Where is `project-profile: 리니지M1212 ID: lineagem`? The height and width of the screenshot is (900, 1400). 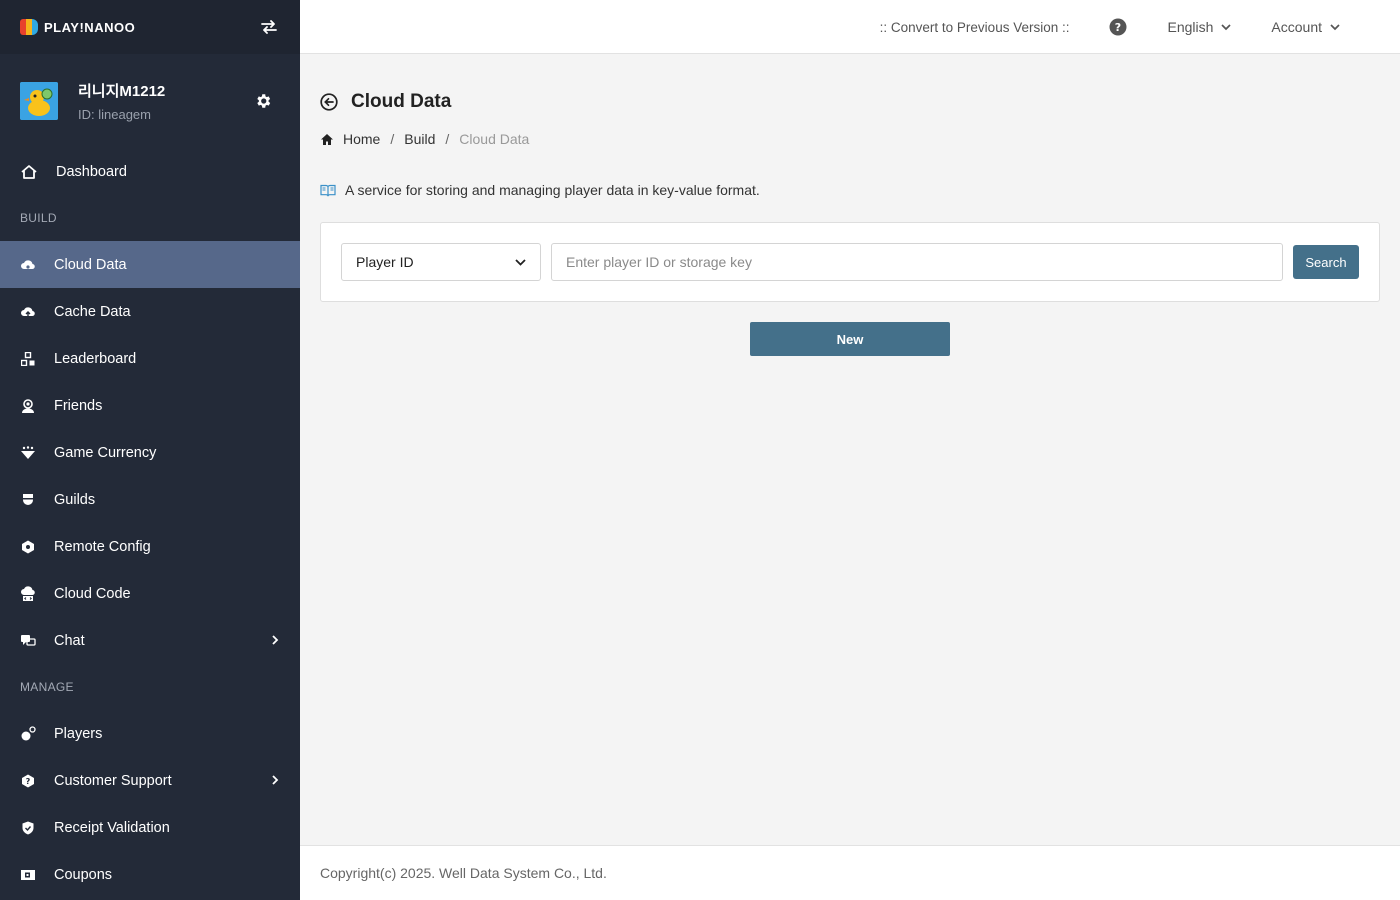
project-profile: 리니지M1212 ID: lineagem is located at coordinates (150, 101).